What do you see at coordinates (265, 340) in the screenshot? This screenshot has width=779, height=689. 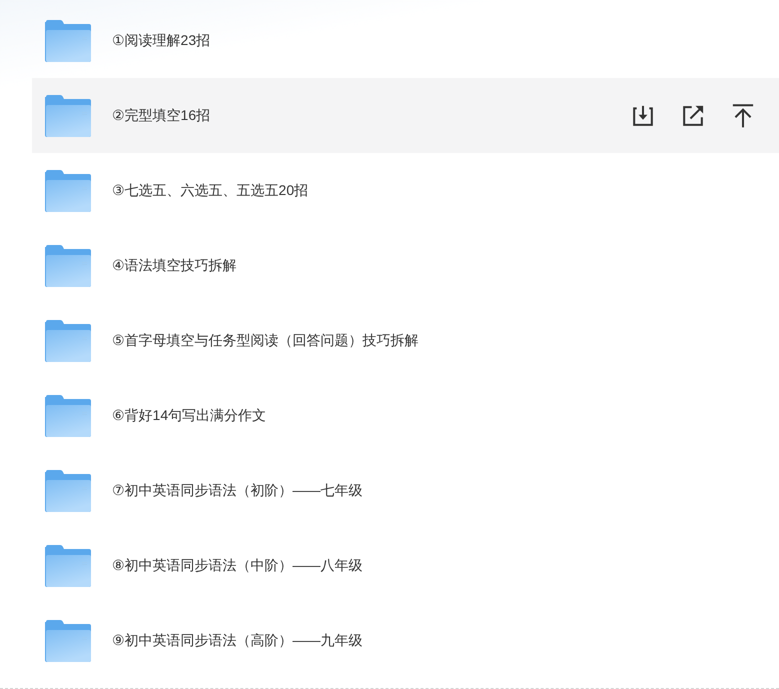 I see `folder-name: ⑤首字母填空与任务型阅读（回答问题）技巧拆解` at bounding box center [265, 340].